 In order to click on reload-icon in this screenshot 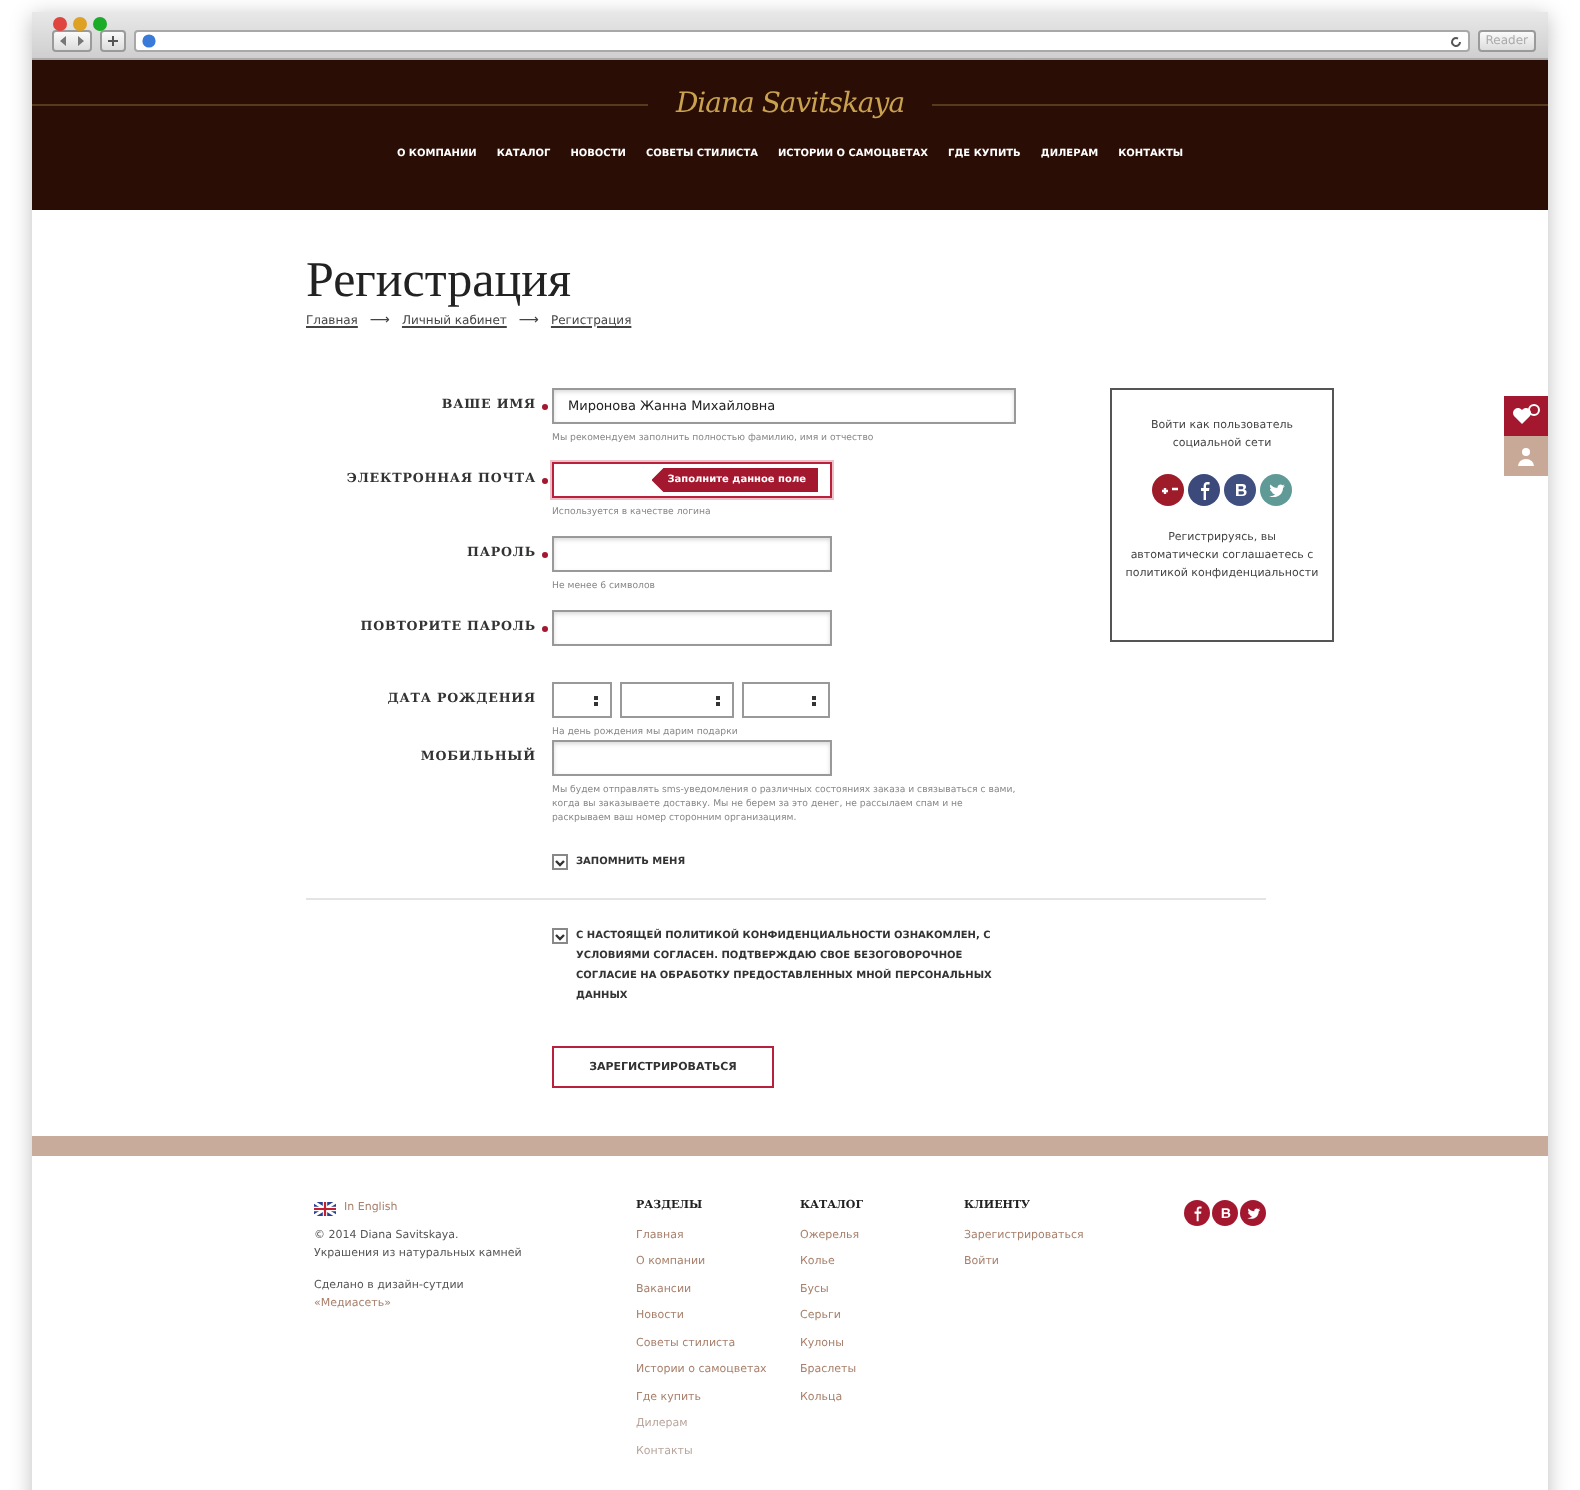, I will do `click(1455, 41)`.